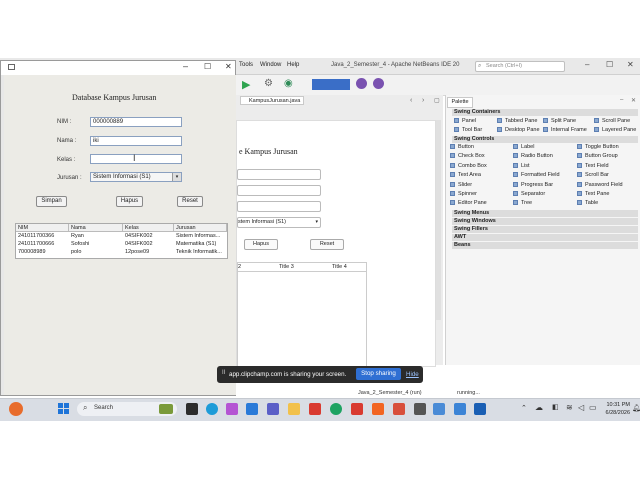 The width and height of the screenshot is (640, 480). Describe the element at coordinates (439, 409) in the screenshot. I see `netbeans-taskbar-icon` at that location.